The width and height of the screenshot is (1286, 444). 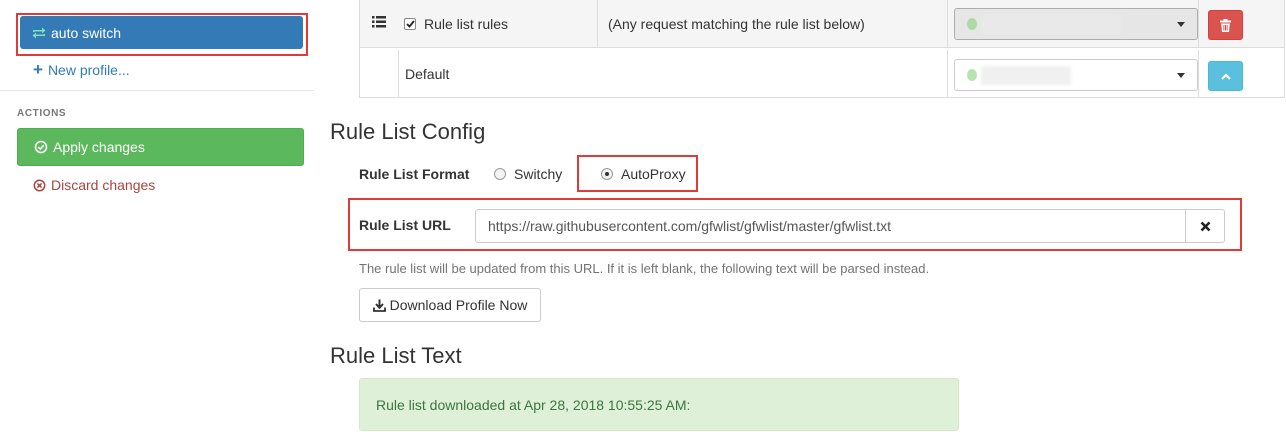 I want to click on download-profile-button: Download Profile Now, so click(x=450, y=305).